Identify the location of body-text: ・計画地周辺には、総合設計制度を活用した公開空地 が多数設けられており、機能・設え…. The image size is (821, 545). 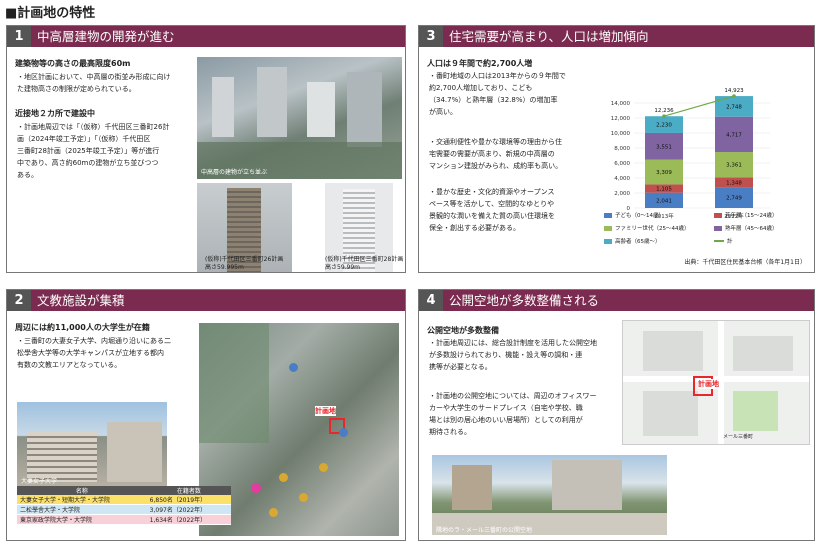
(513, 355).